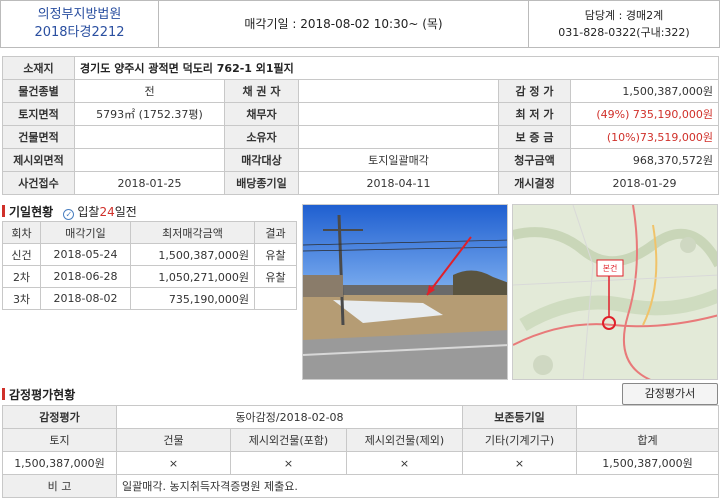 The height and width of the screenshot is (500, 720). Describe the element at coordinates (85, 276) in the screenshot. I see `history-date: 2018-06-28` at that location.